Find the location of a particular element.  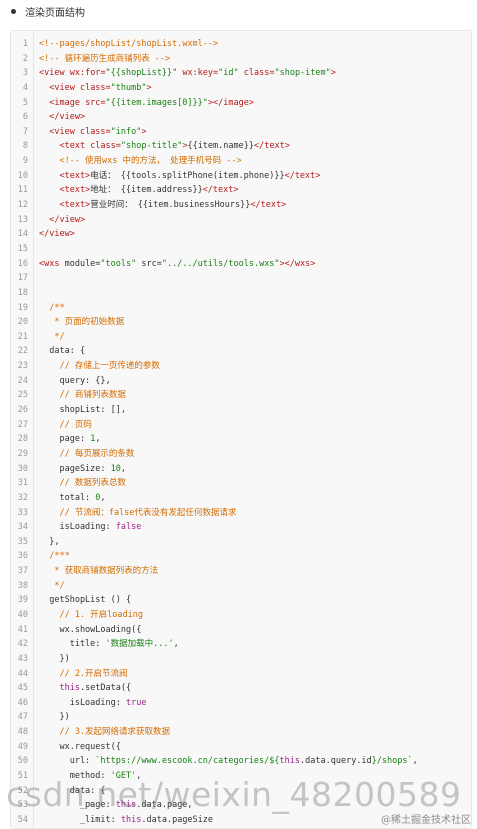

code-token: 'GET' is located at coordinates (123, 776).